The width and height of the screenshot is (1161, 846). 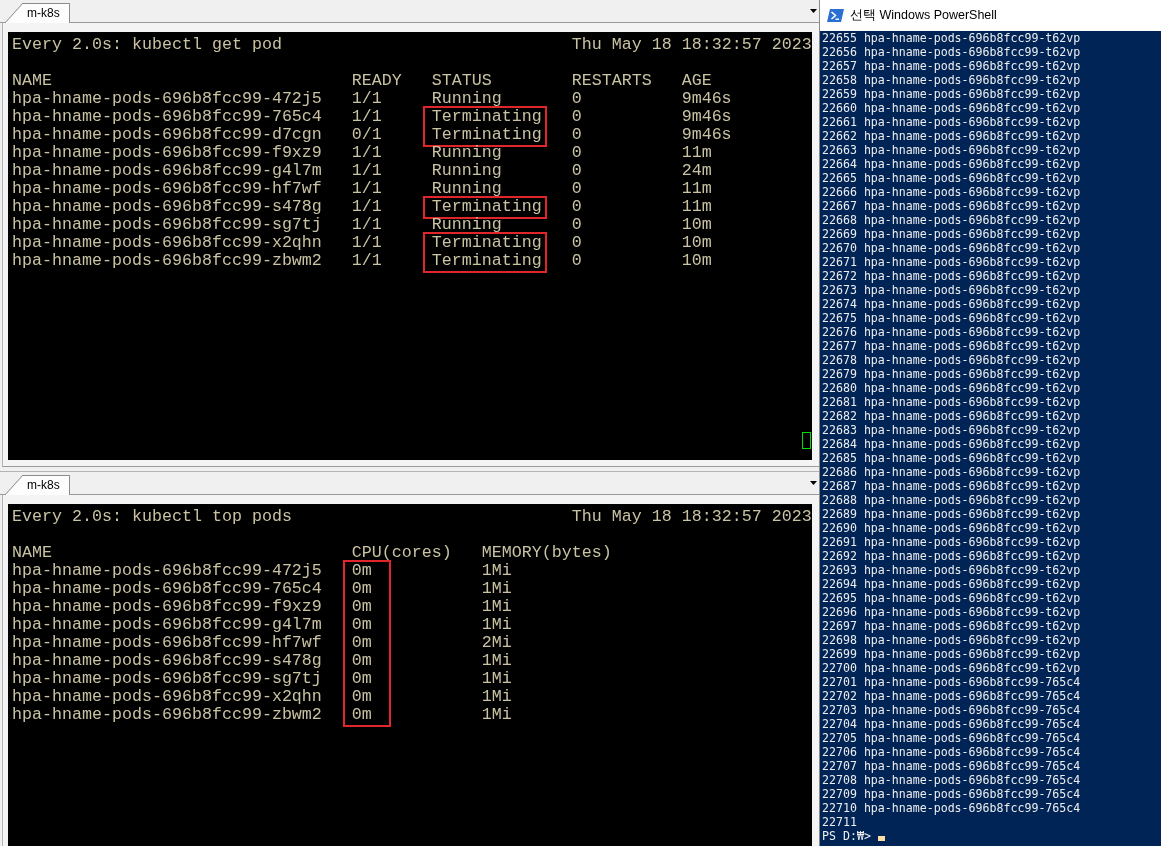 What do you see at coordinates (951, 752) in the screenshot?
I see `console-line: 22706 hpa-hname-pods-696b8fcc99-765c4` at bounding box center [951, 752].